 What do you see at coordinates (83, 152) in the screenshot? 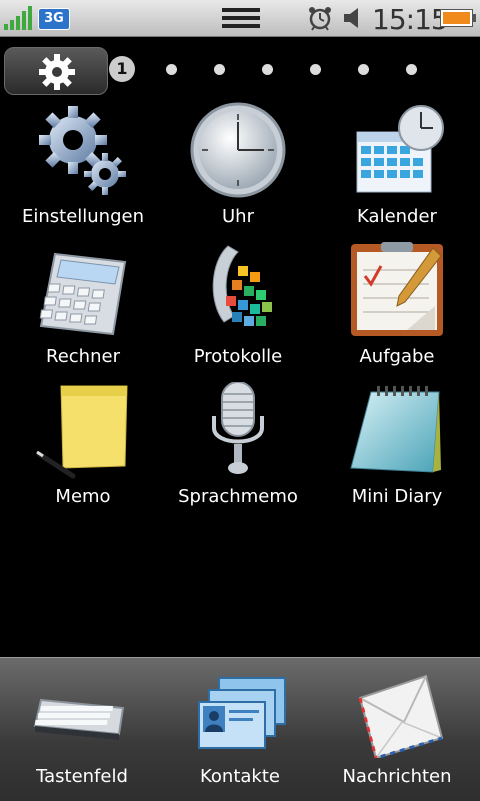
I see `settings-gears-icon` at bounding box center [83, 152].